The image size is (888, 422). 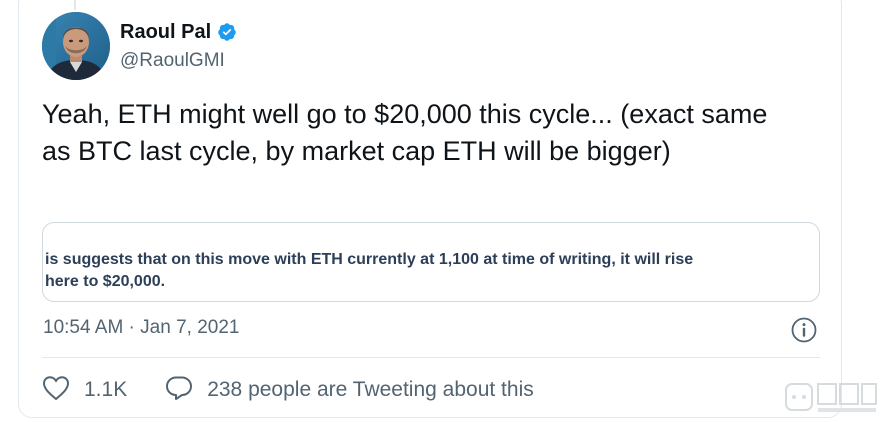 What do you see at coordinates (105, 281) in the screenshot?
I see `media-text-line-2: here to $20,000.` at bounding box center [105, 281].